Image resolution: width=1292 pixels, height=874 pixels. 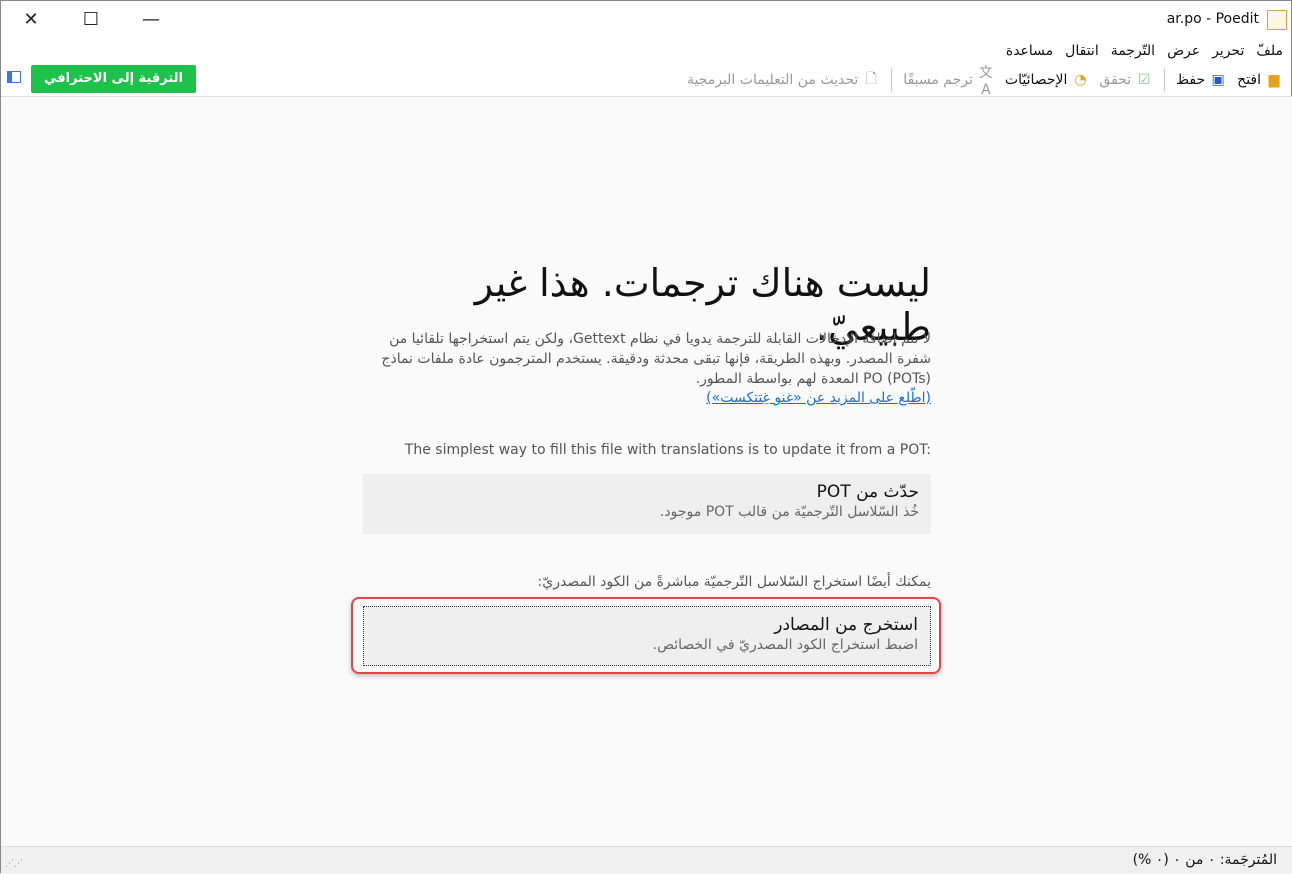 I want to click on extract-title: استخرج من المصادر, so click(x=846, y=625).